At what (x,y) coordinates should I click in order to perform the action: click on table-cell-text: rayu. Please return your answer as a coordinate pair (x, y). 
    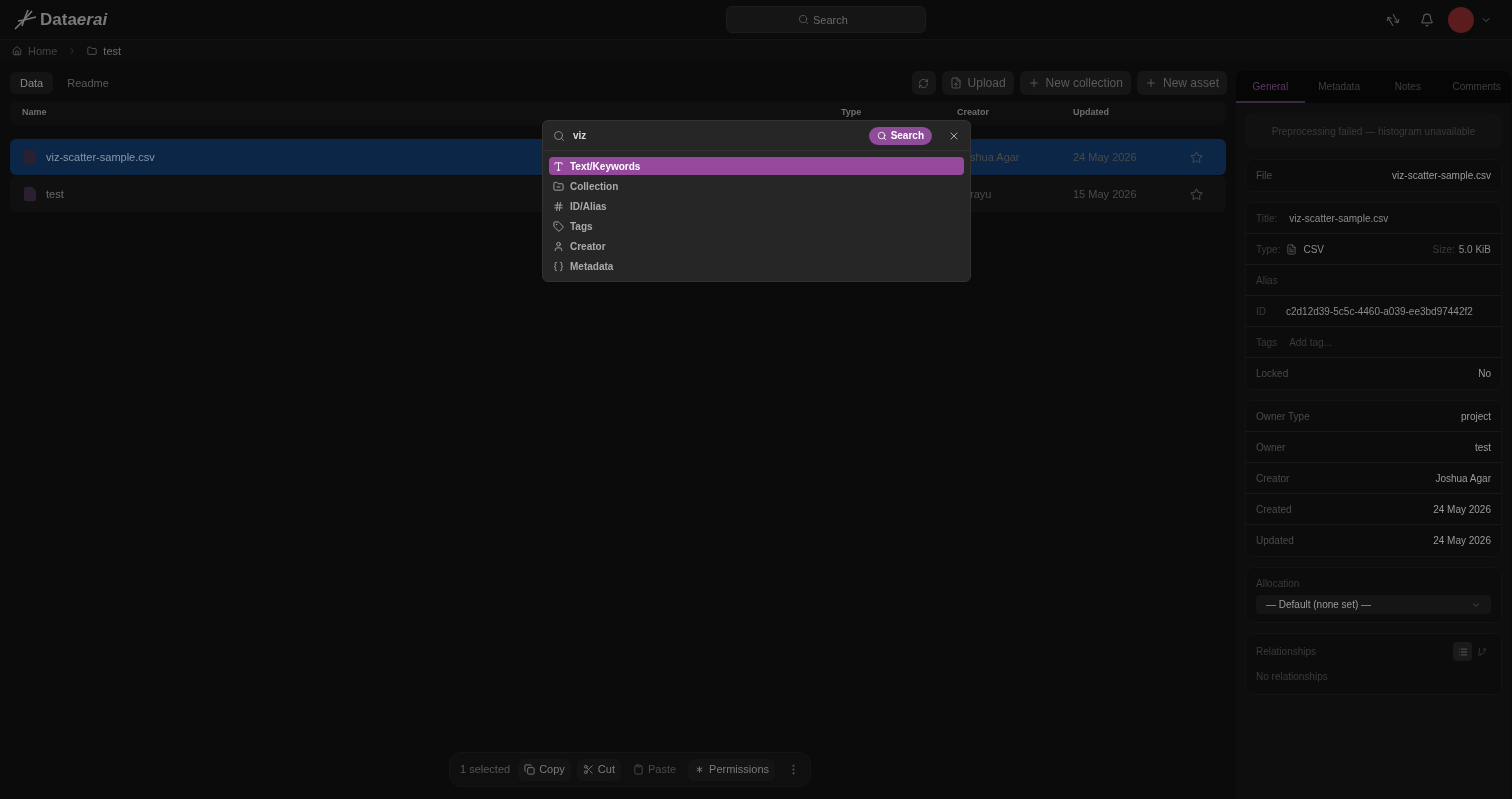
    Looking at the image, I should click on (981, 194).